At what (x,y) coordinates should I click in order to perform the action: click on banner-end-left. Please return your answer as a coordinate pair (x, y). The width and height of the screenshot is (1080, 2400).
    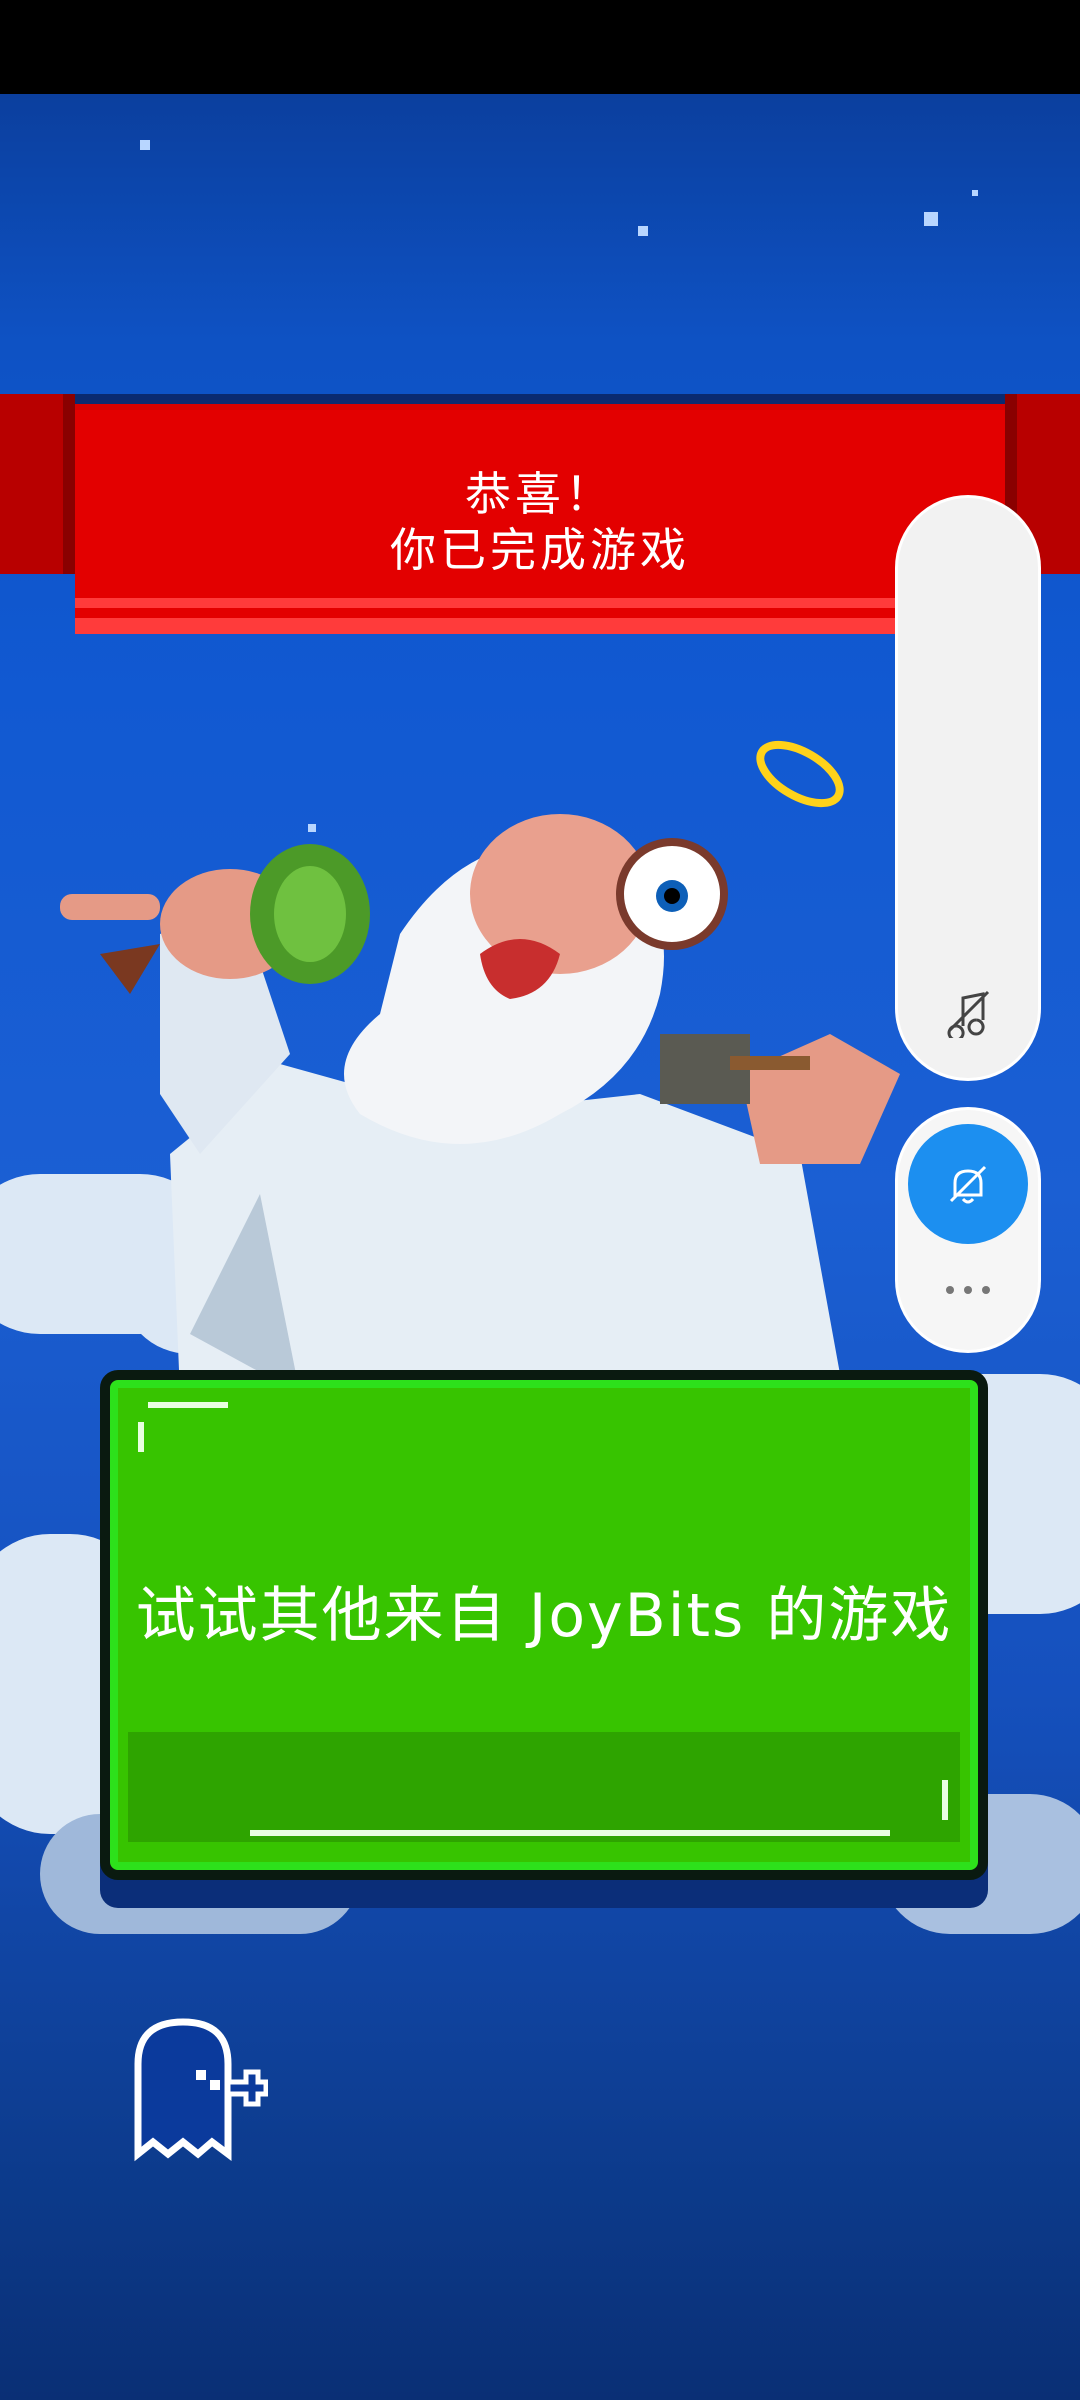
    Looking at the image, I should click on (37, 484).